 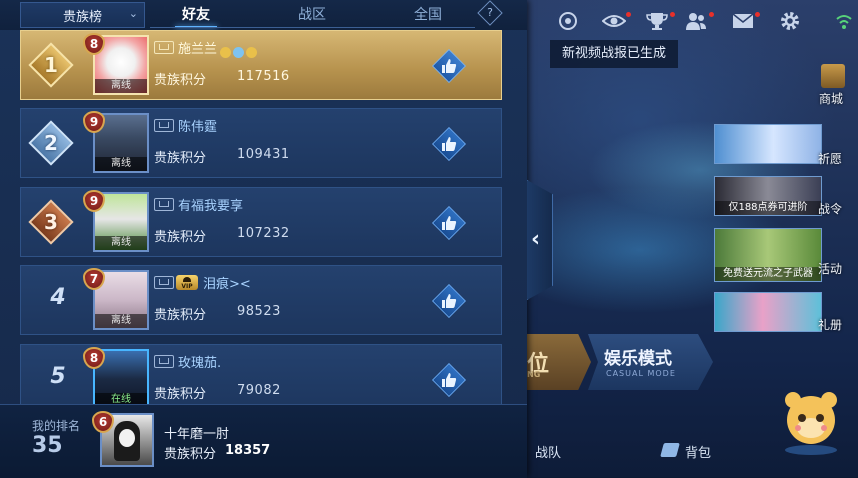 What do you see at coordinates (670, 450) in the screenshot?
I see `bag-icon` at bounding box center [670, 450].